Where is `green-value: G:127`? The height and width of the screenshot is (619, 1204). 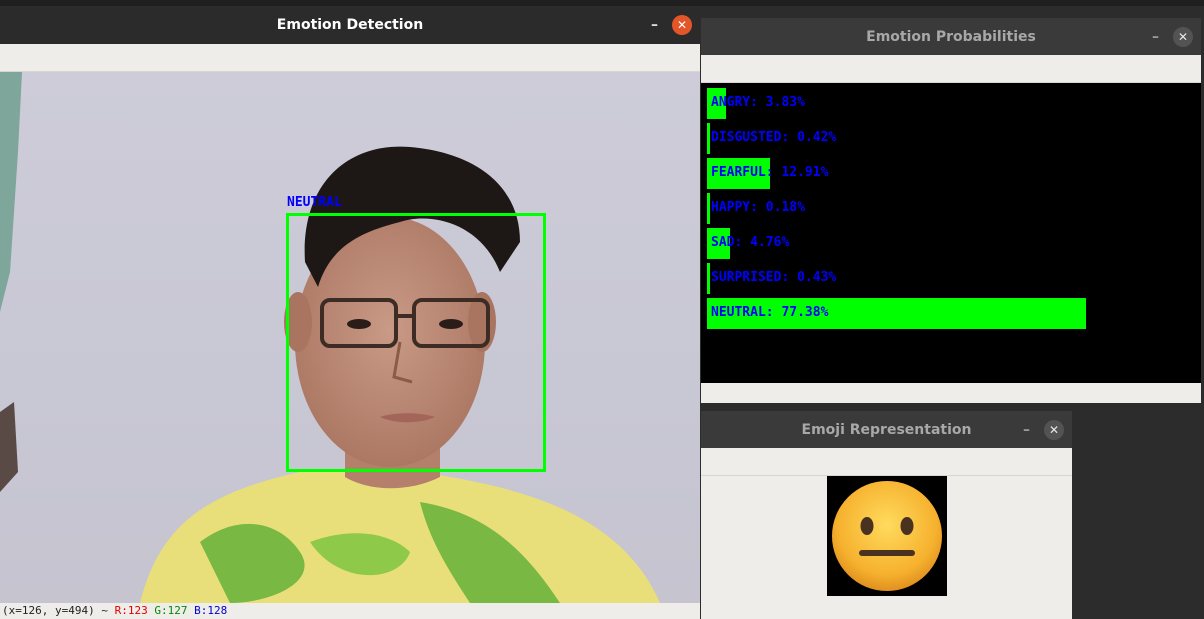
green-value: G:127 is located at coordinates (171, 610).